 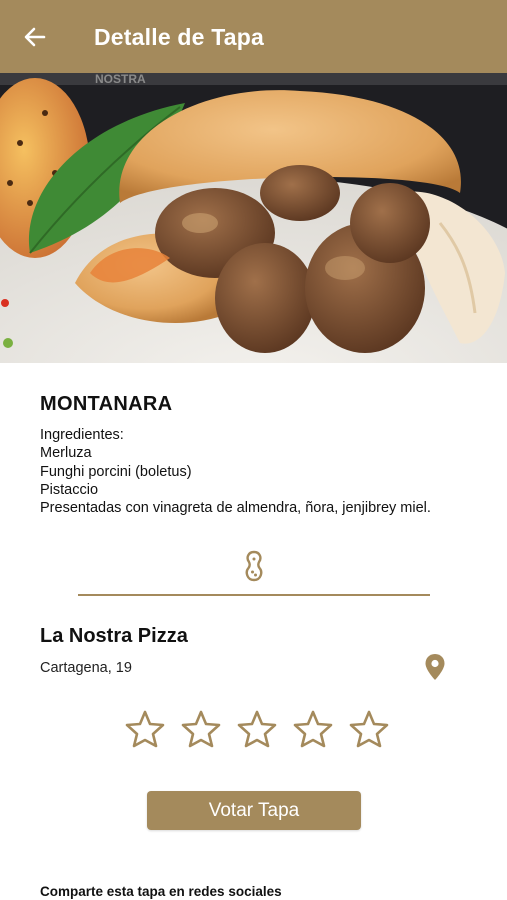 I want to click on restaurant-name: La Nostra Pizza, so click(x=114, y=636).